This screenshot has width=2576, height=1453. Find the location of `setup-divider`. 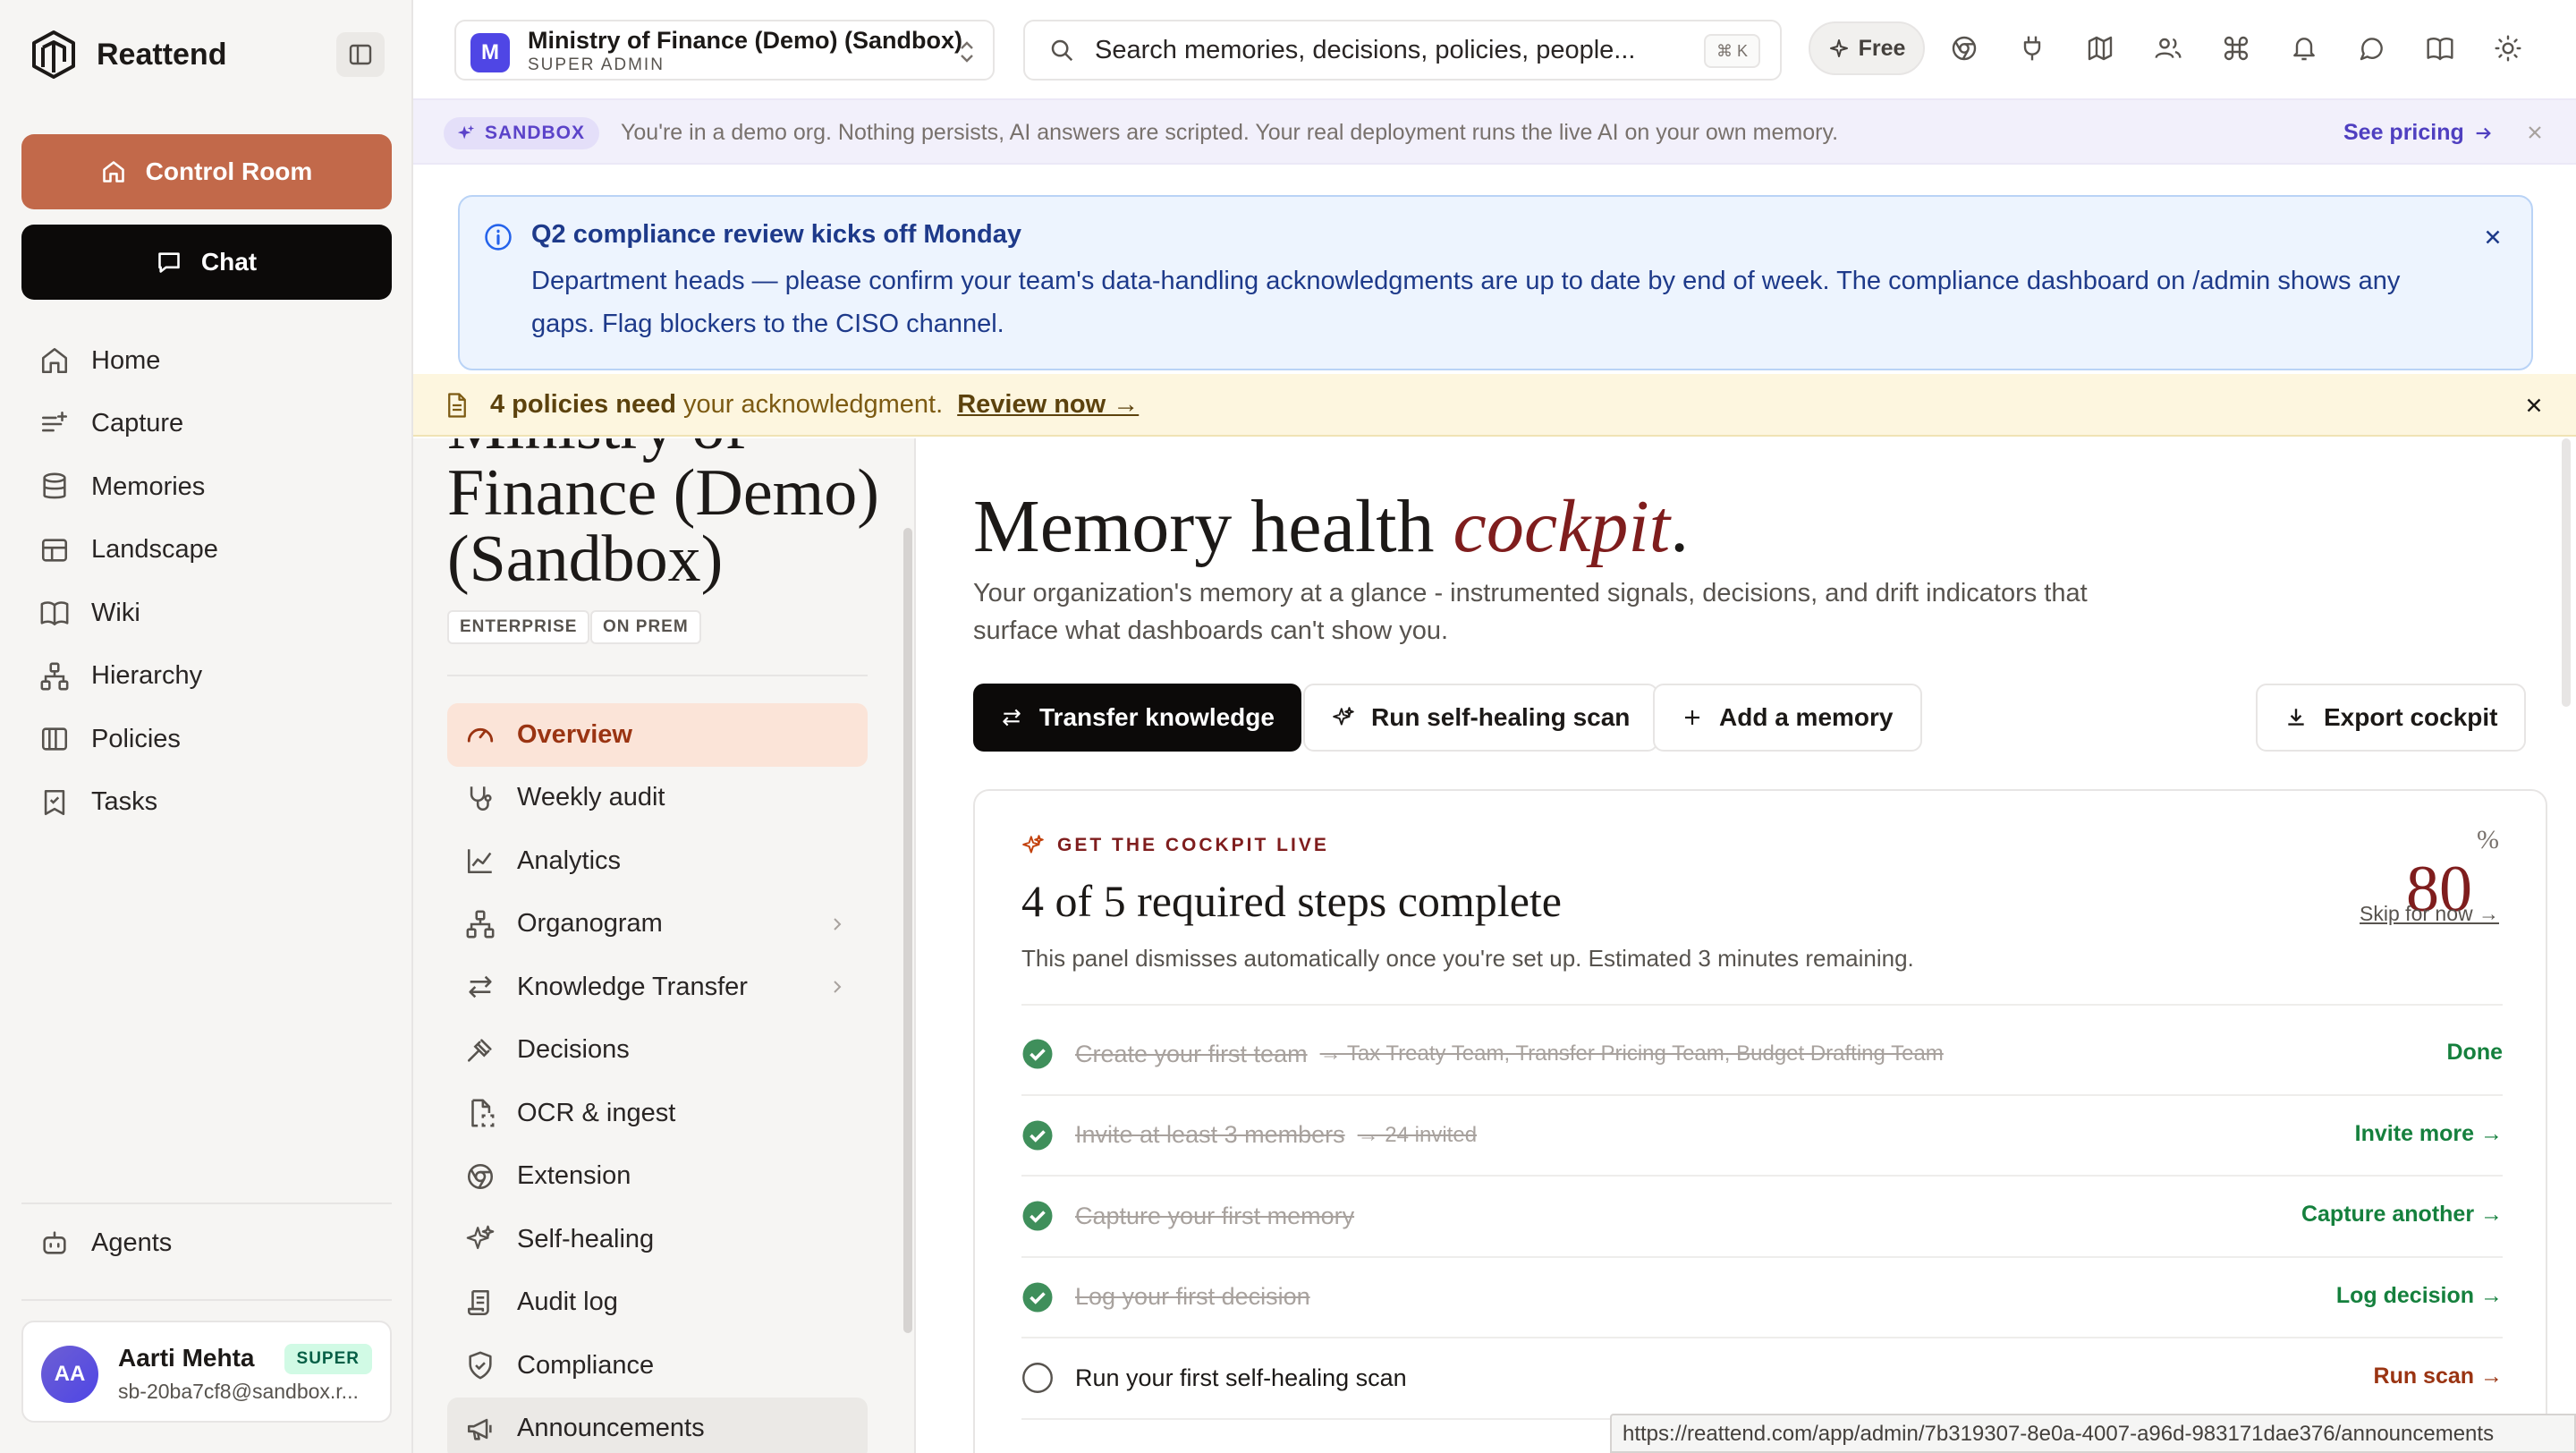

setup-divider is located at coordinates (1762, 1005).